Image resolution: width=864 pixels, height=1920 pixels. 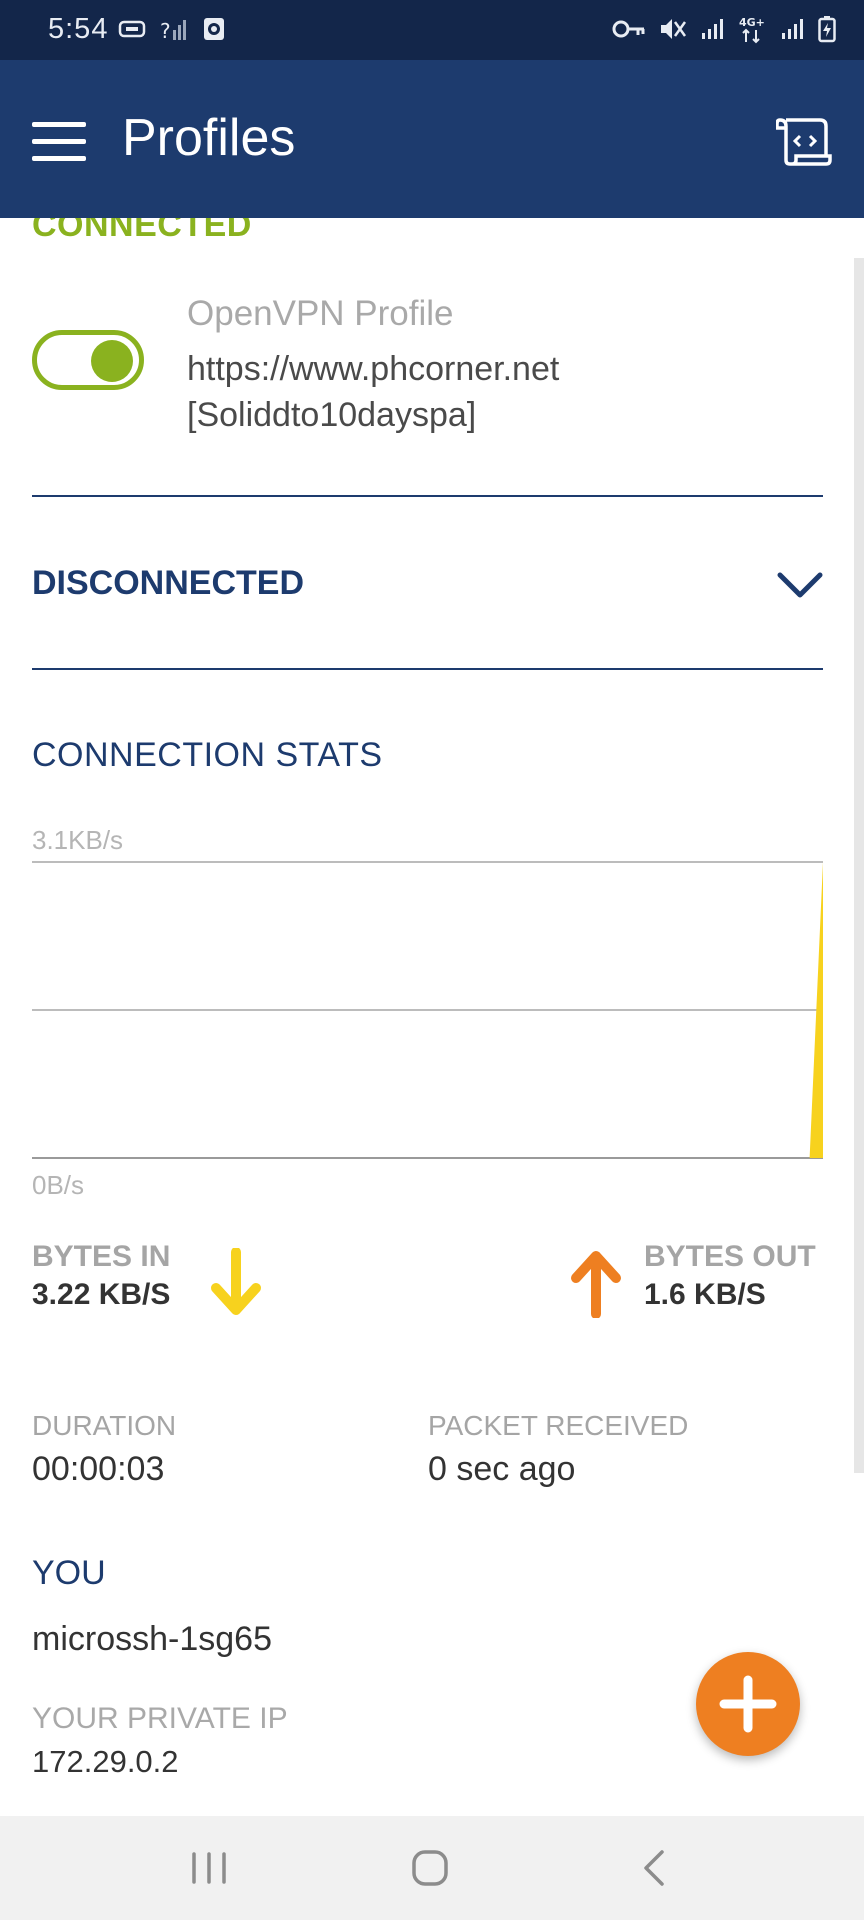 What do you see at coordinates (209, 138) in the screenshot?
I see `page-title: Profiles` at bounding box center [209, 138].